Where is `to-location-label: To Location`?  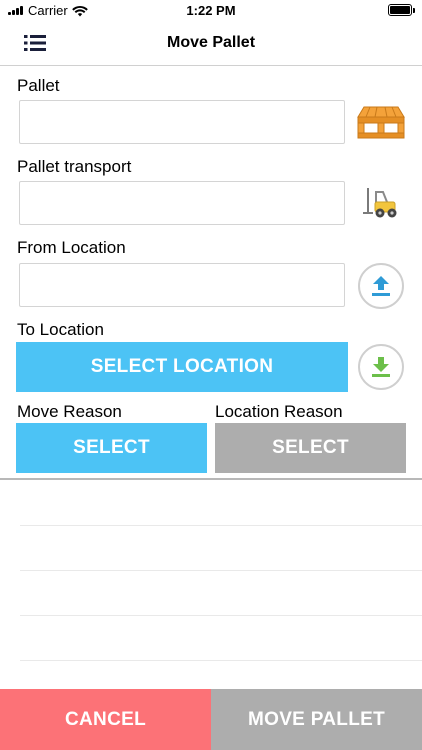
to-location-label: To Location is located at coordinates (60, 329).